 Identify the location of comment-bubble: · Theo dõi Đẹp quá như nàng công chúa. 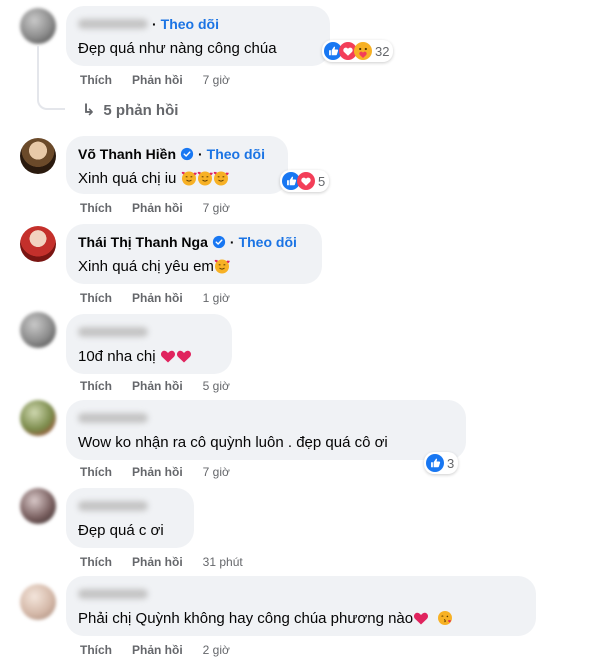
(198, 36).